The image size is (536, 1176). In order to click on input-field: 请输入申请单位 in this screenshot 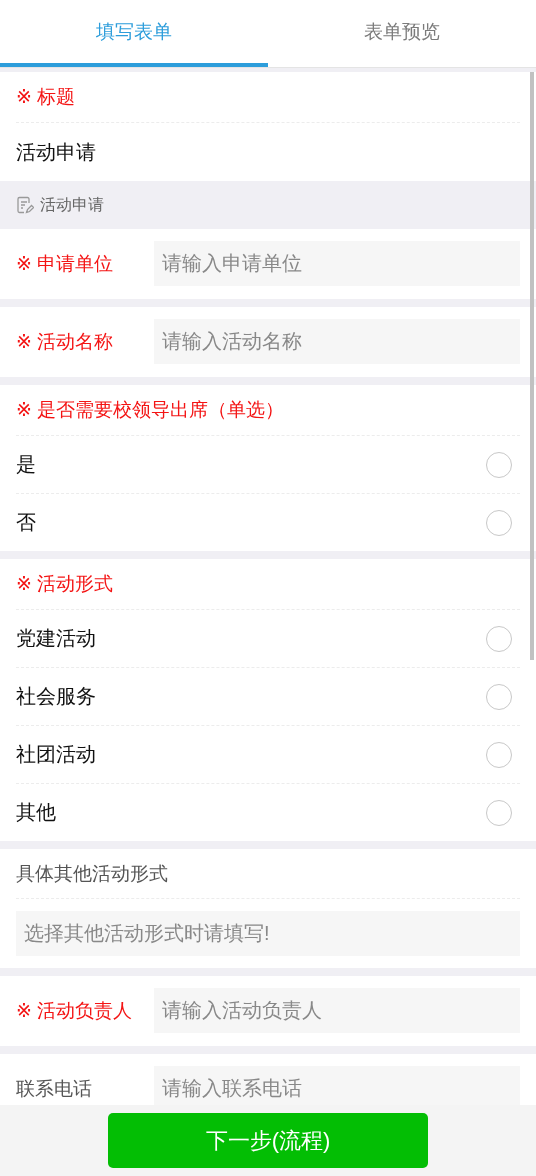, I will do `click(337, 263)`.